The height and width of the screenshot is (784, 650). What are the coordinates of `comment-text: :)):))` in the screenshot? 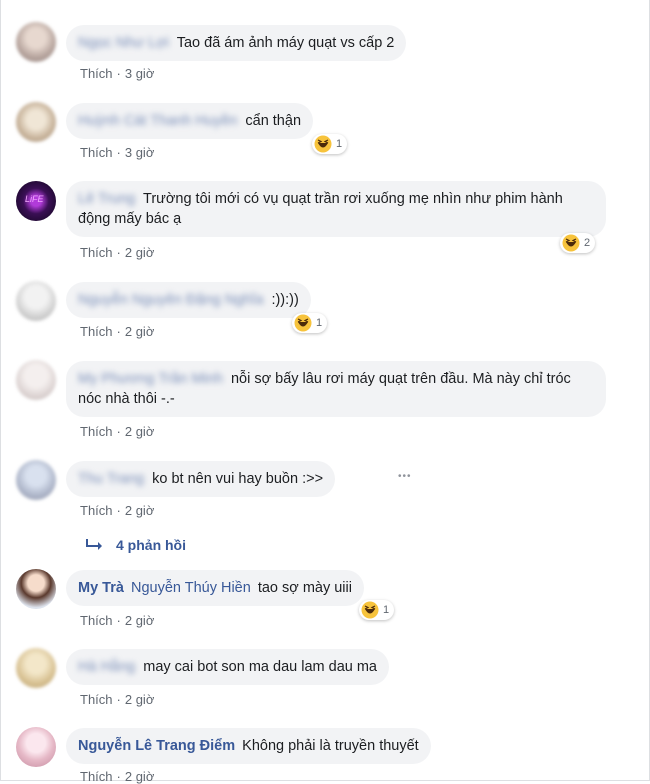 It's located at (285, 300).